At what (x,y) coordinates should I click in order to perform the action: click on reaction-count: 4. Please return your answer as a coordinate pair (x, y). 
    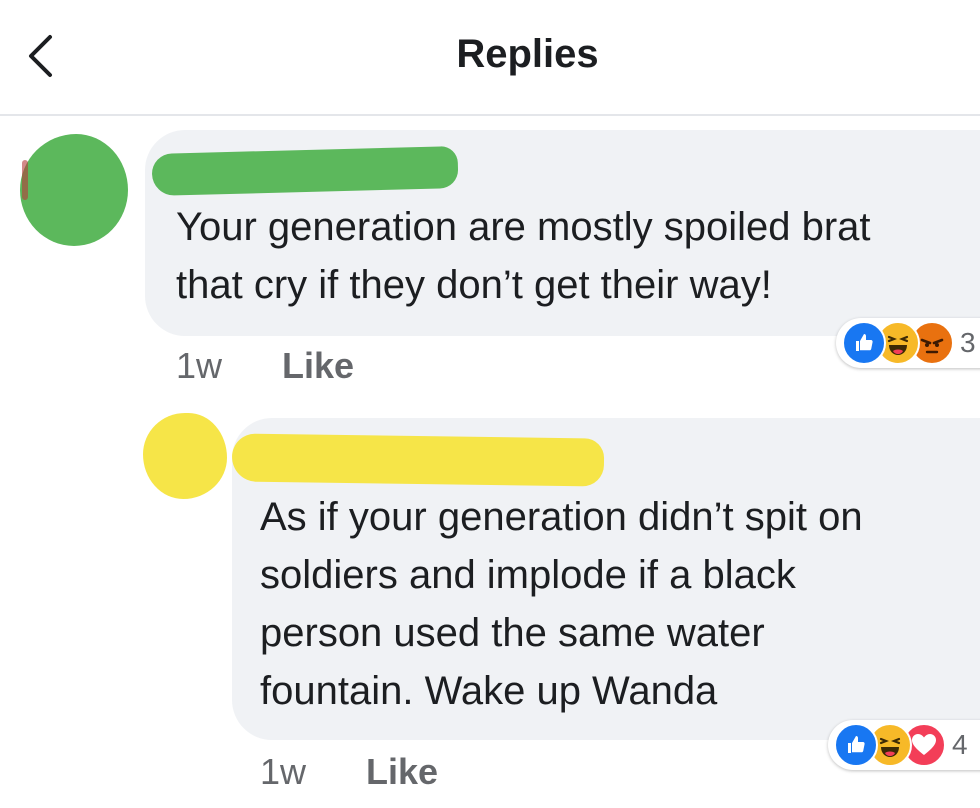
    Looking at the image, I should click on (960, 744).